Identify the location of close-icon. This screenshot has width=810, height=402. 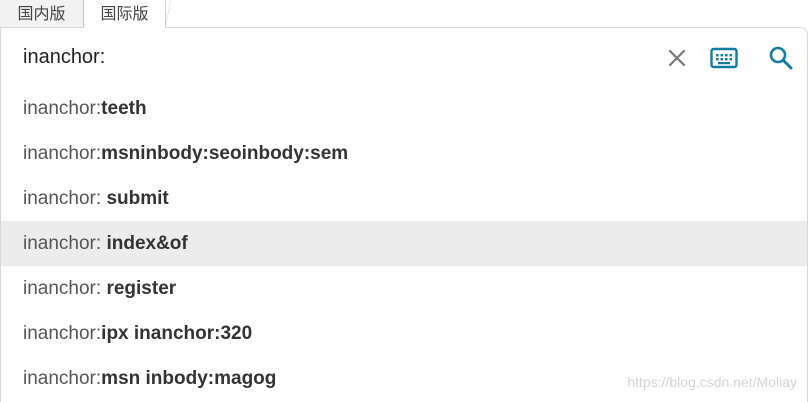
(677, 58).